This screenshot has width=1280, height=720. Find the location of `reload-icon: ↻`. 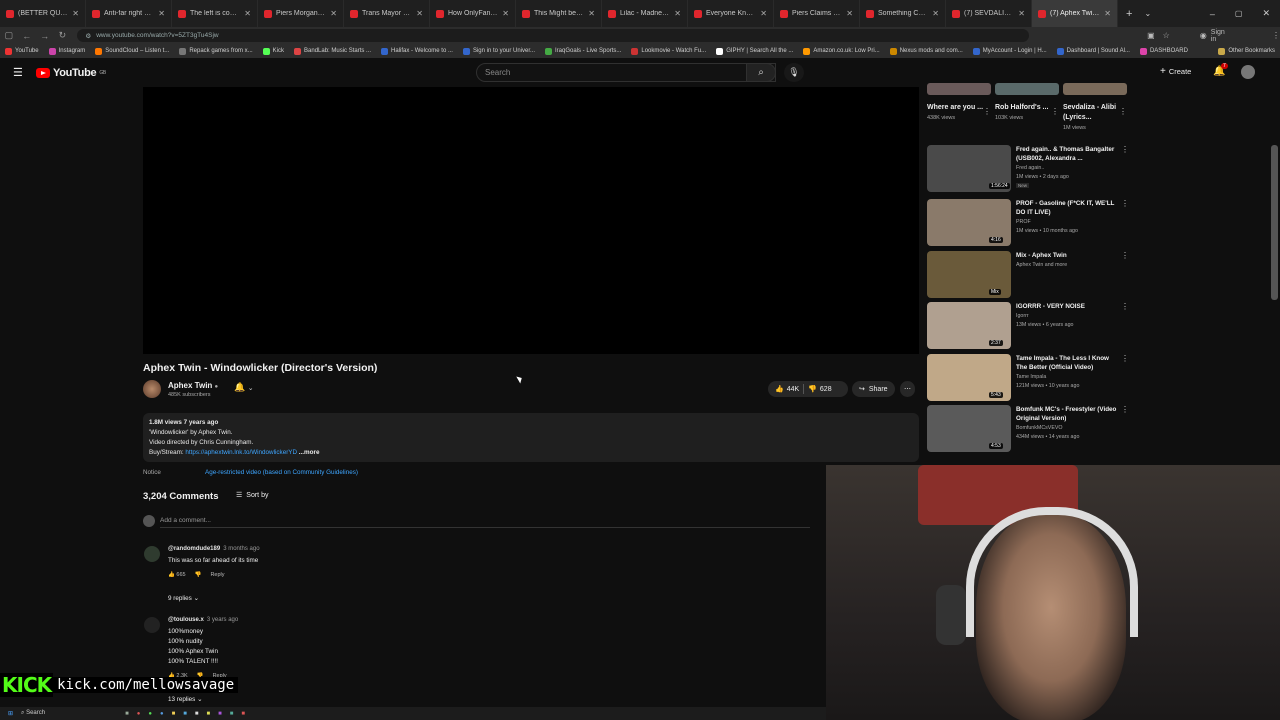

reload-icon: ↻ is located at coordinates (63, 35).